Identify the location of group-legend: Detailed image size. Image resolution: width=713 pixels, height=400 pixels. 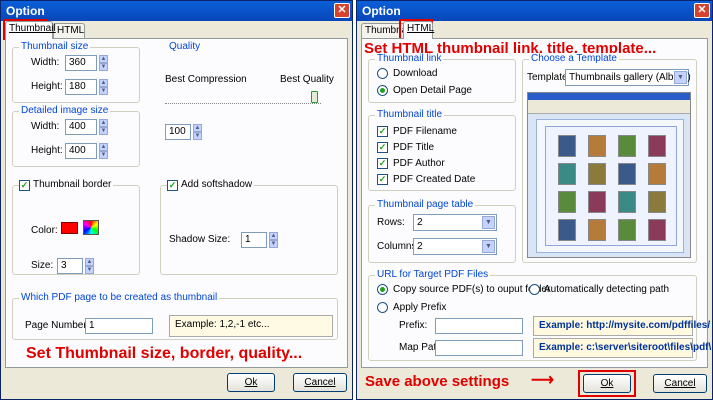
(65, 110).